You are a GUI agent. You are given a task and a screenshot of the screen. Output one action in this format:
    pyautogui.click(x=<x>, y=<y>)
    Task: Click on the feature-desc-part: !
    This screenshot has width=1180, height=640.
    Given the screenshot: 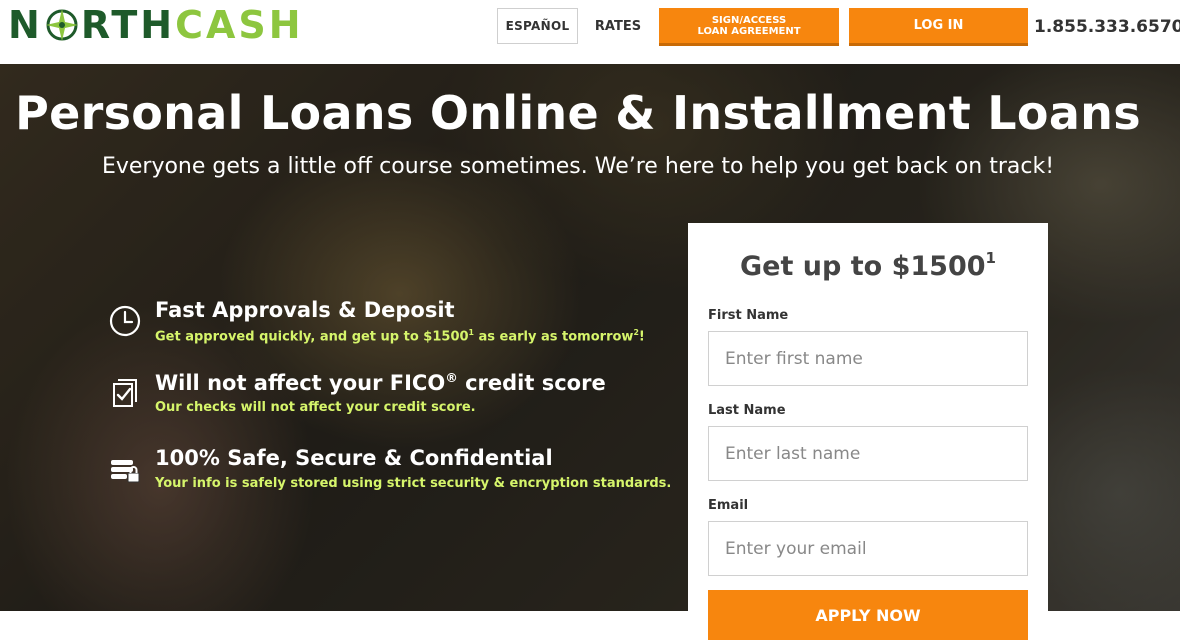 What is the action you would take?
    pyautogui.click(x=641, y=337)
    